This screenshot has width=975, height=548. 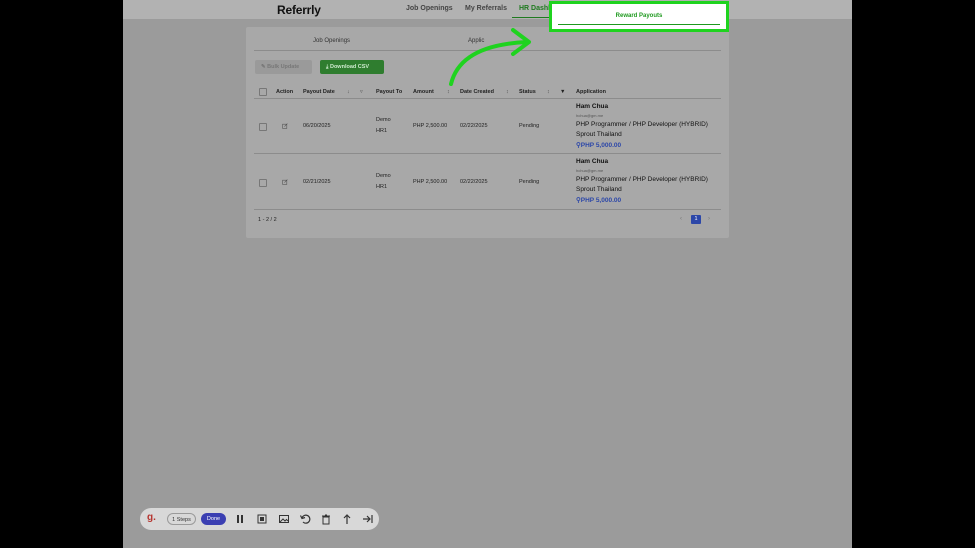 What do you see at coordinates (639, 24) in the screenshot?
I see `tab-active-underline` at bounding box center [639, 24].